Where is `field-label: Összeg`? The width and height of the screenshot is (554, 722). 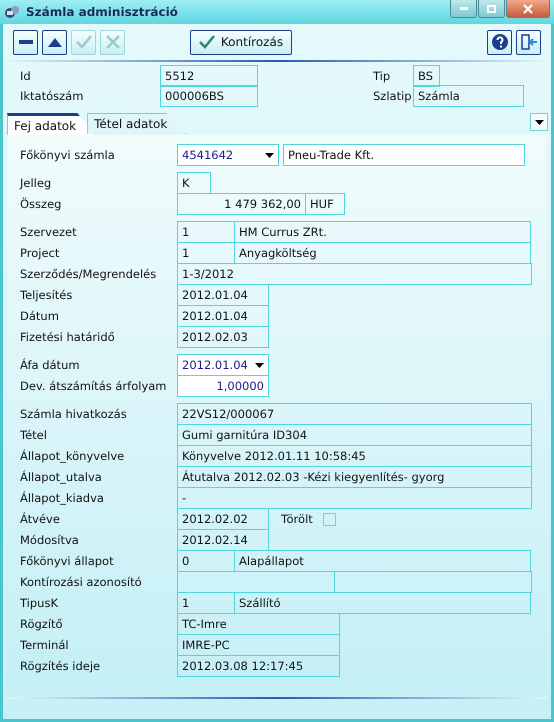
field-label: Összeg is located at coordinates (40, 204).